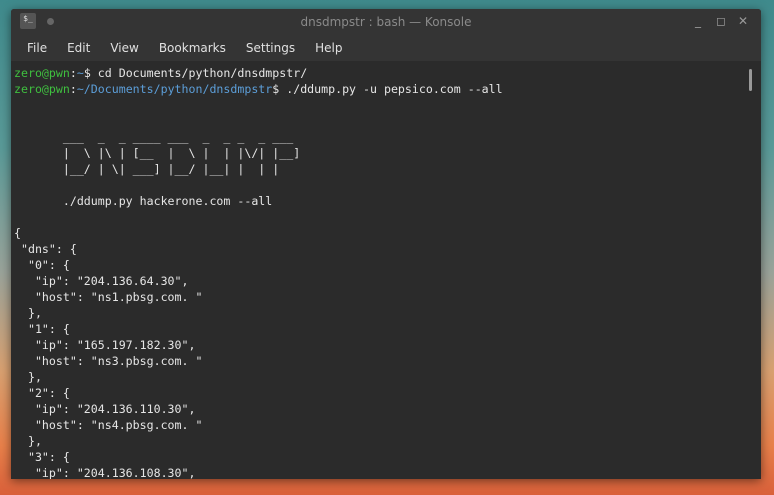  Describe the element at coordinates (78, 48) in the screenshot. I see `menu-edit: Edit` at that location.